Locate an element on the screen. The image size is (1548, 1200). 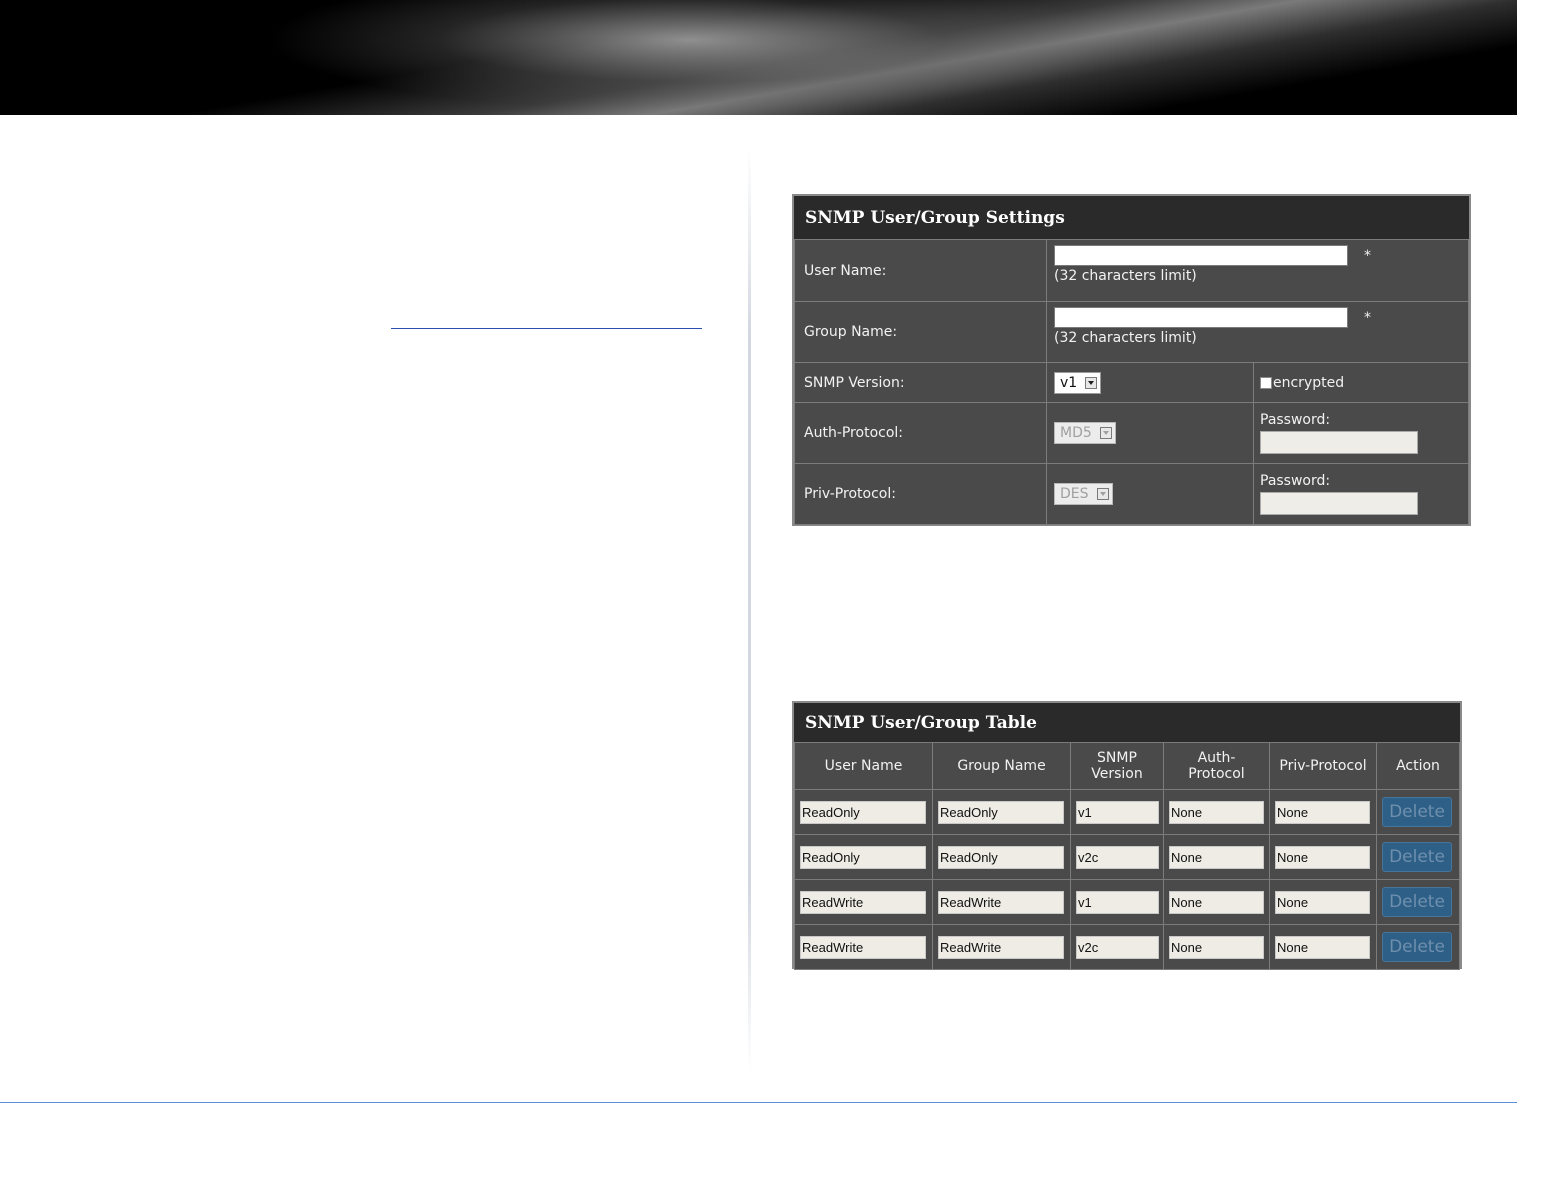
table-row: ReadWrite ReadWrite v1 None None Delete is located at coordinates (1127, 902).